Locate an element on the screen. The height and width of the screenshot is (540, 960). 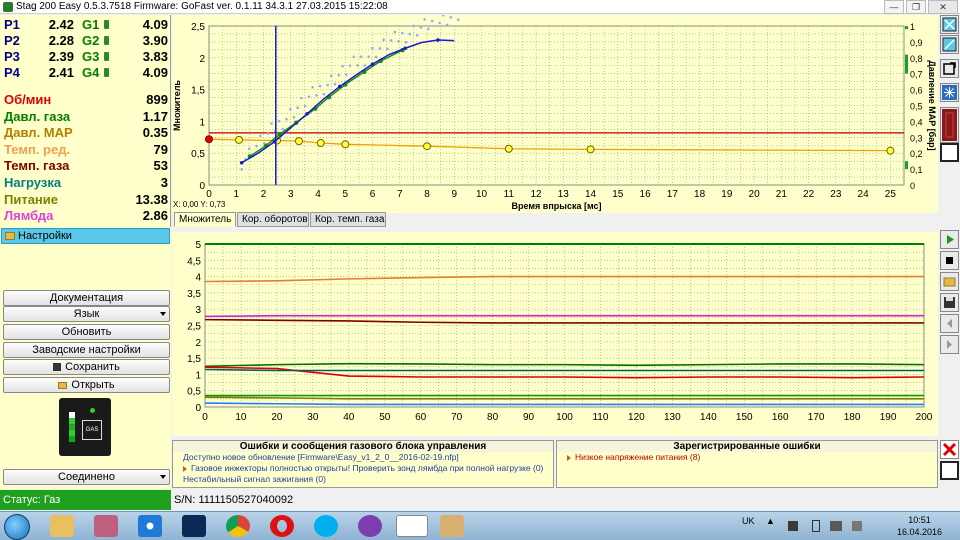
y2-tick-label: 0,9 is located at coordinates (916, 43).